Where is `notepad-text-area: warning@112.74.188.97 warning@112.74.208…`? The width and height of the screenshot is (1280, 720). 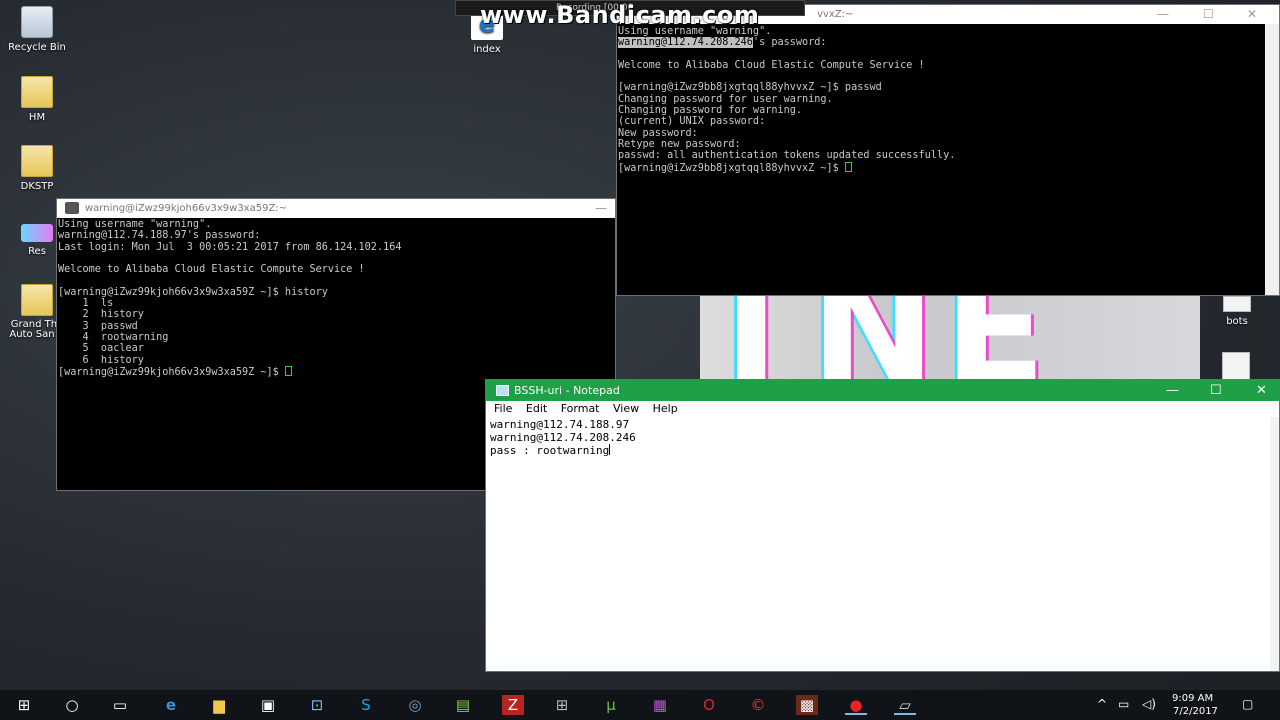
notepad-text-area: warning@112.74.188.97 warning@112.74.208… is located at coordinates (882, 438).